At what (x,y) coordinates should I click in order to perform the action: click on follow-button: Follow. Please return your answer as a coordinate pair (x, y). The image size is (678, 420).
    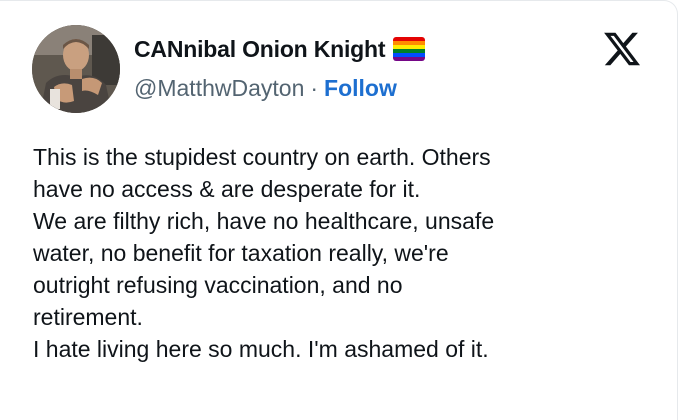
    Looking at the image, I should click on (360, 88).